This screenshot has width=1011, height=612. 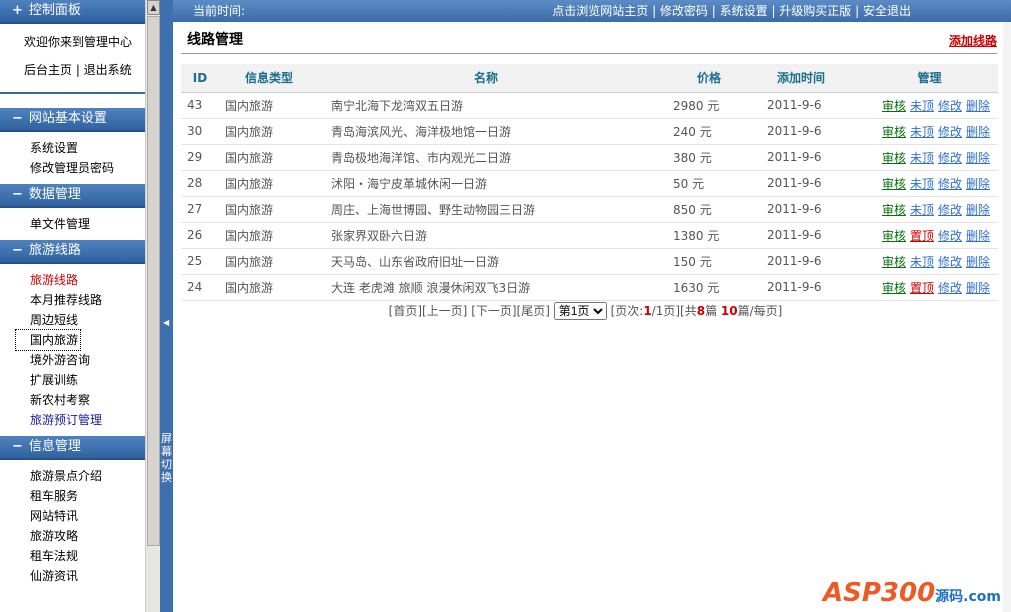 I want to click on add-route-link: 添加线路, so click(x=973, y=40).